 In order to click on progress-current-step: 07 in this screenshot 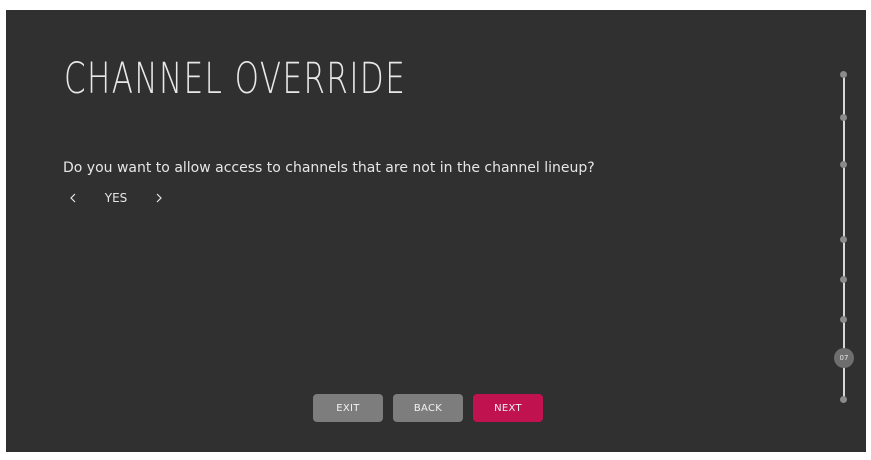, I will do `click(844, 358)`.